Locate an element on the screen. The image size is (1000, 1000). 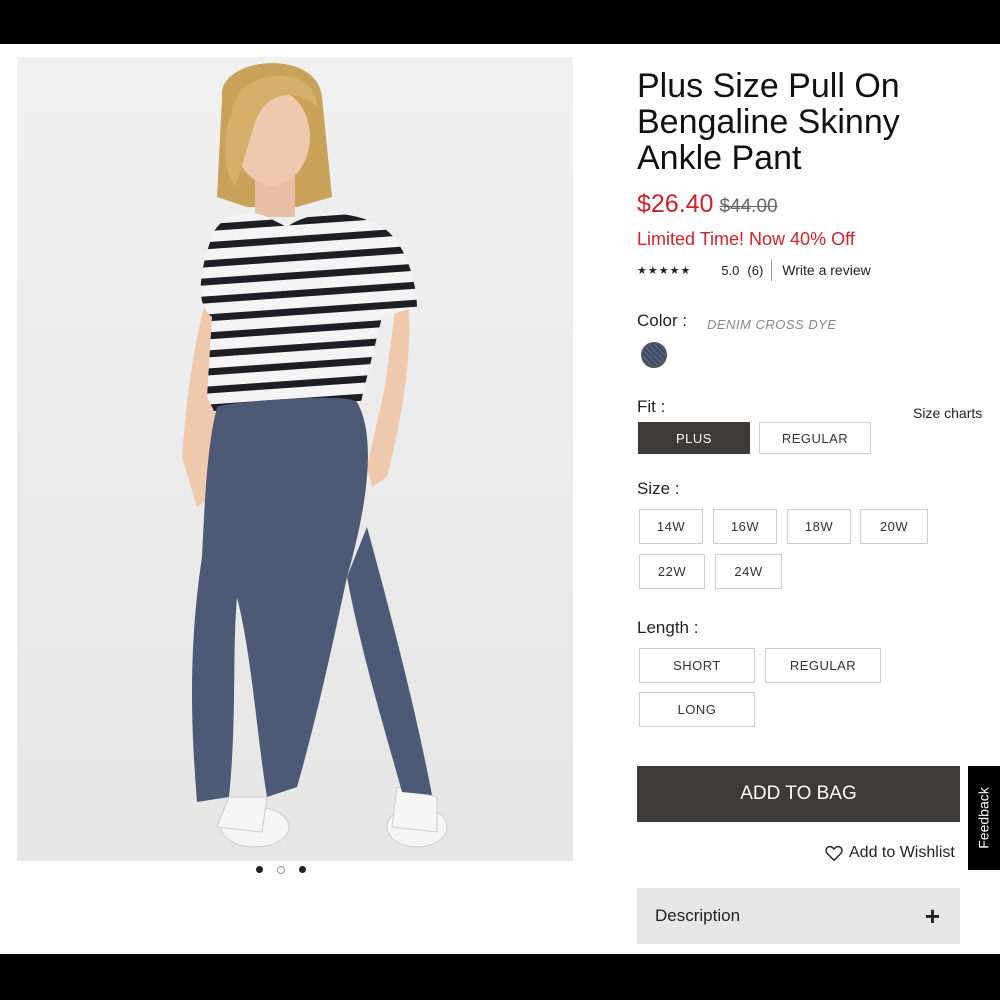
image-carousel-dots is located at coordinates (281, 870).